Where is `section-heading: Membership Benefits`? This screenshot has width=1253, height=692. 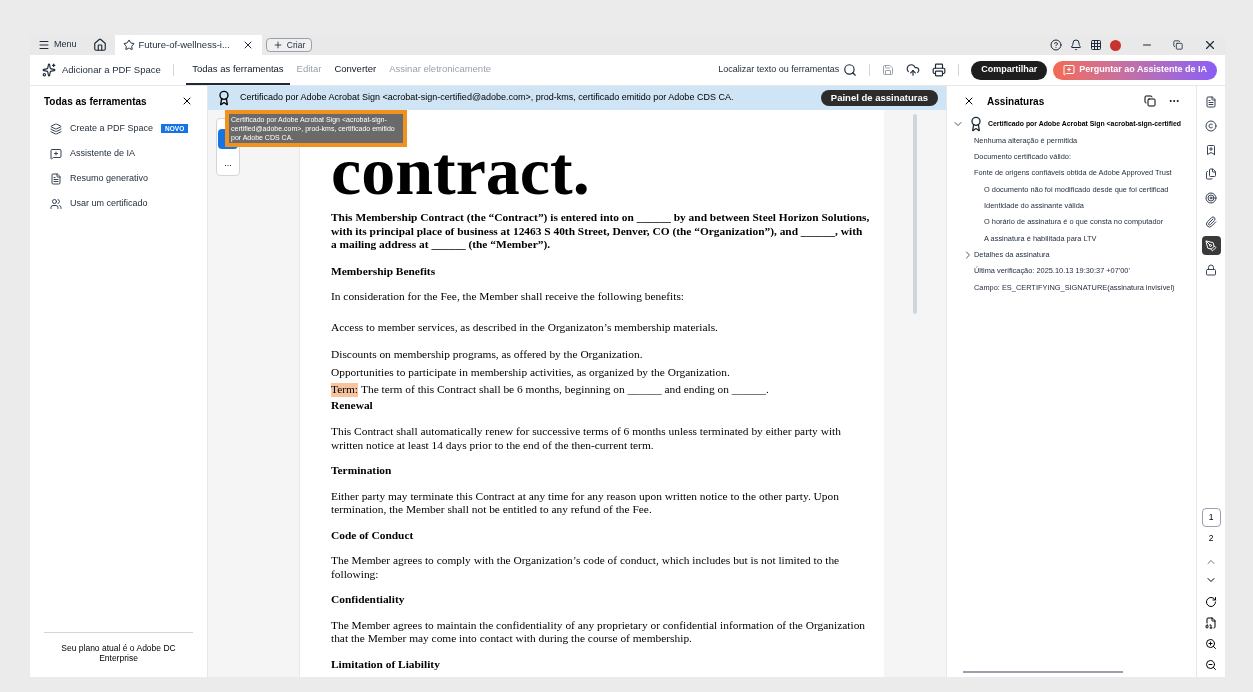 section-heading: Membership Benefits is located at coordinates (384, 271).